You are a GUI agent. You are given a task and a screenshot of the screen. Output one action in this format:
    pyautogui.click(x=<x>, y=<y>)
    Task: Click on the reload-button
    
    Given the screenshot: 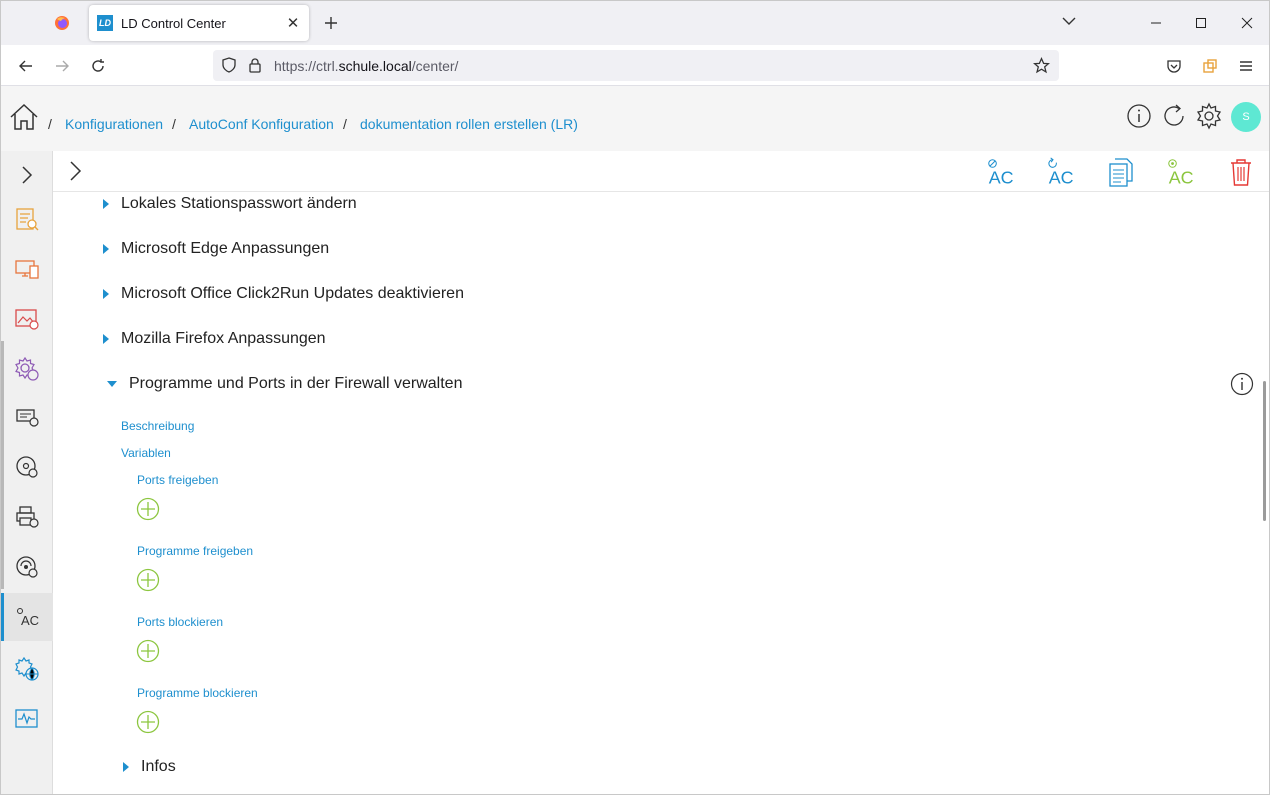 What is the action you would take?
    pyautogui.click(x=98, y=66)
    